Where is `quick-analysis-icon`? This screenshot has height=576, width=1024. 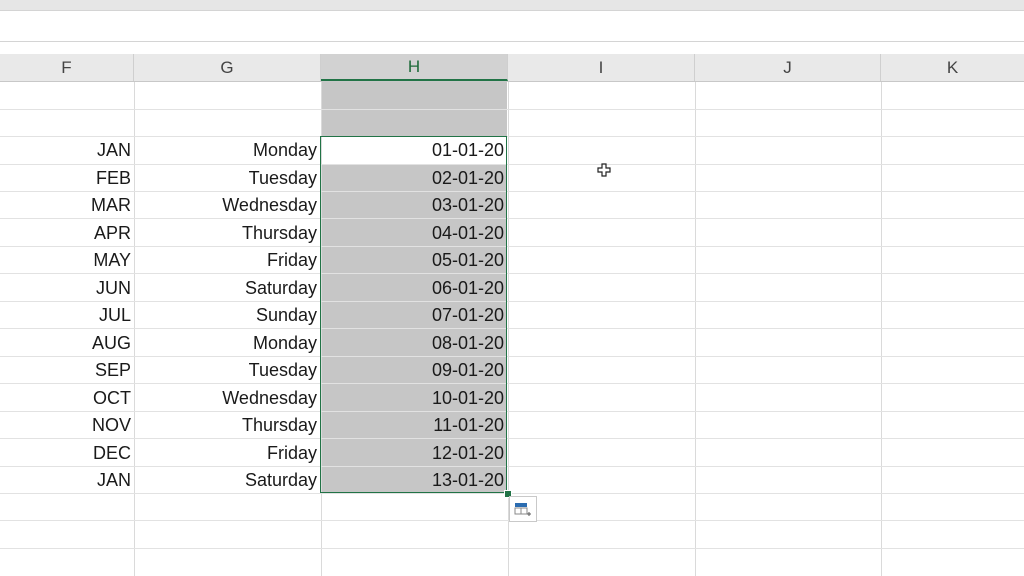 quick-analysis-icon is located at coordinates (523, 509).